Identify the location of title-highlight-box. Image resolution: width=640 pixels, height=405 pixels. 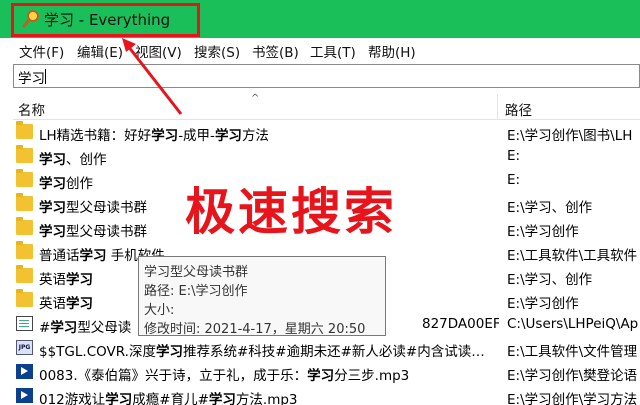
(105, 20).